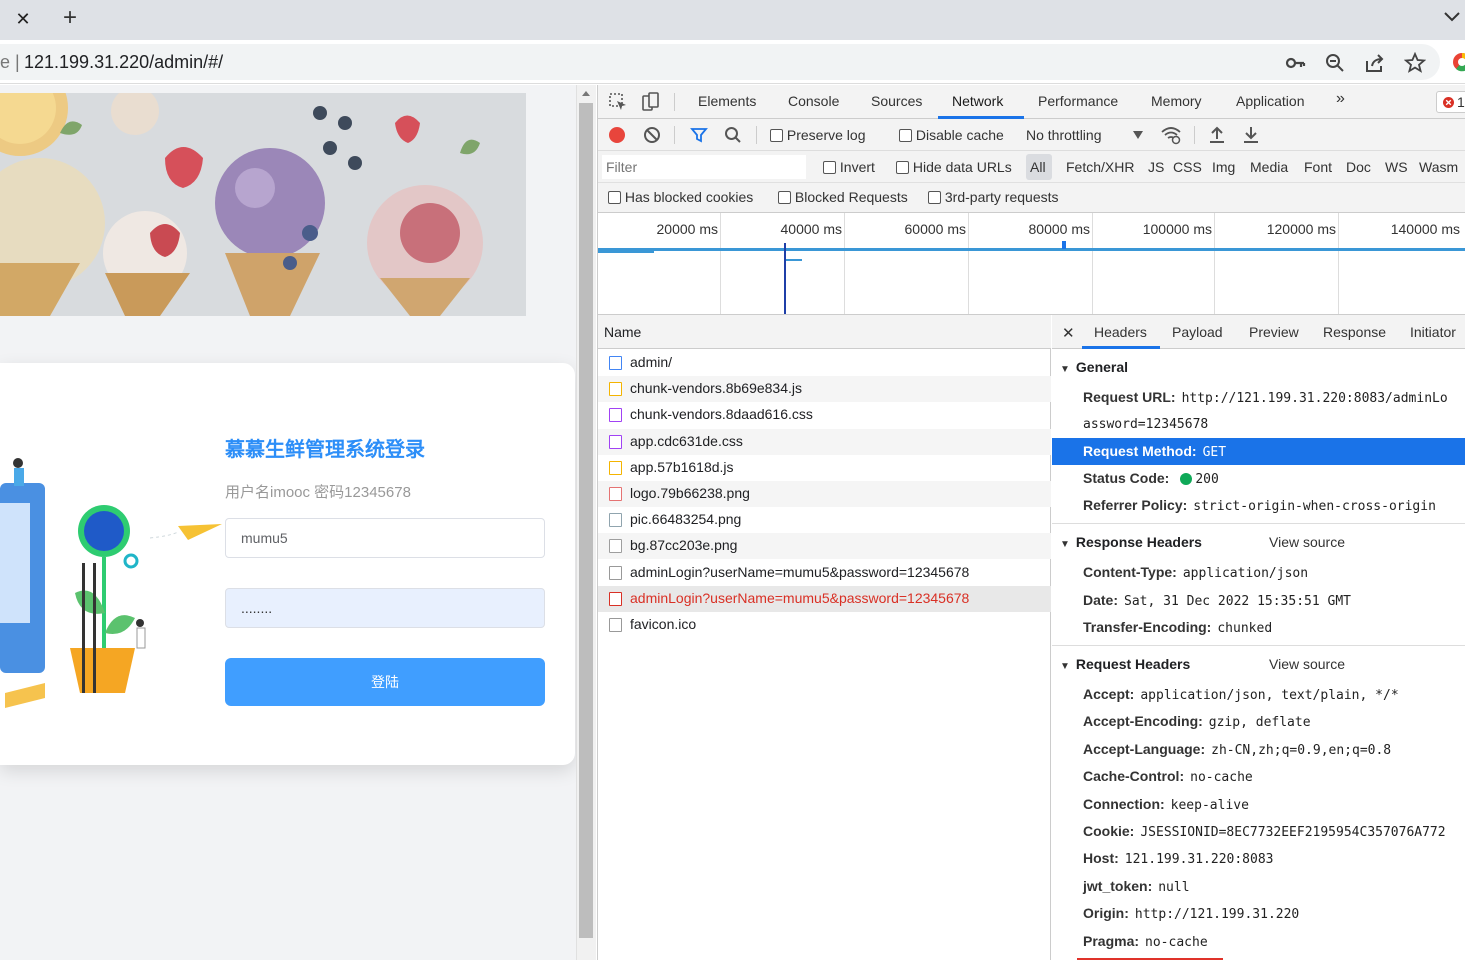 This screenshot has width=1465, height=960. What do you see at coordinates (1187, 167) in the screenshot?
I see `type-filter-css: CSS` at bounding box center [1187, 167].